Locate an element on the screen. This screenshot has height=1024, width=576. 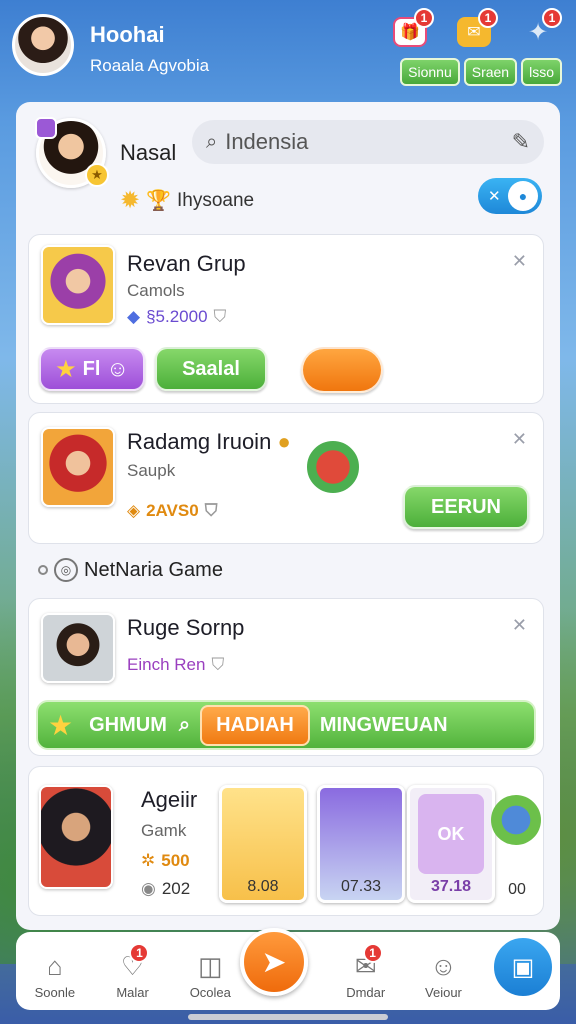
sparkle-icon: ✲ is located at coordinates (148, 860).